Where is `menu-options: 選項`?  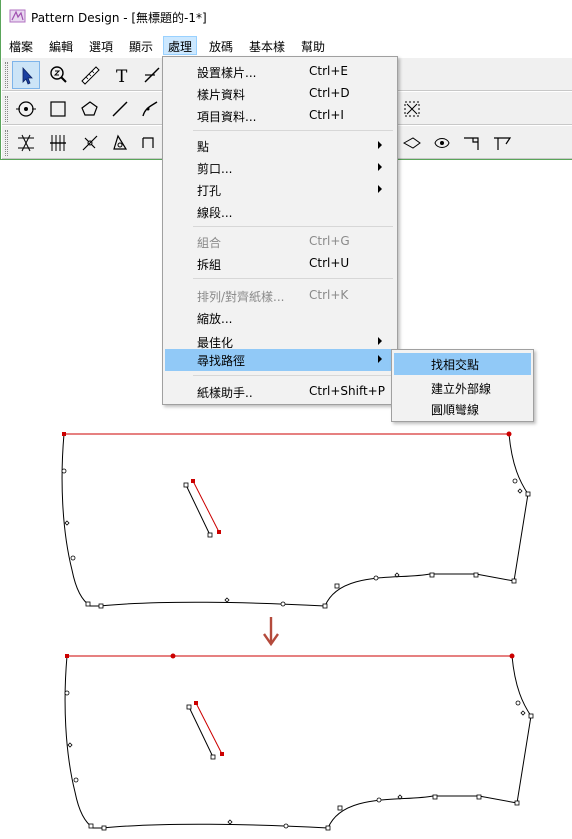
menu-options: 選項 is located at coordinates (101, 46).